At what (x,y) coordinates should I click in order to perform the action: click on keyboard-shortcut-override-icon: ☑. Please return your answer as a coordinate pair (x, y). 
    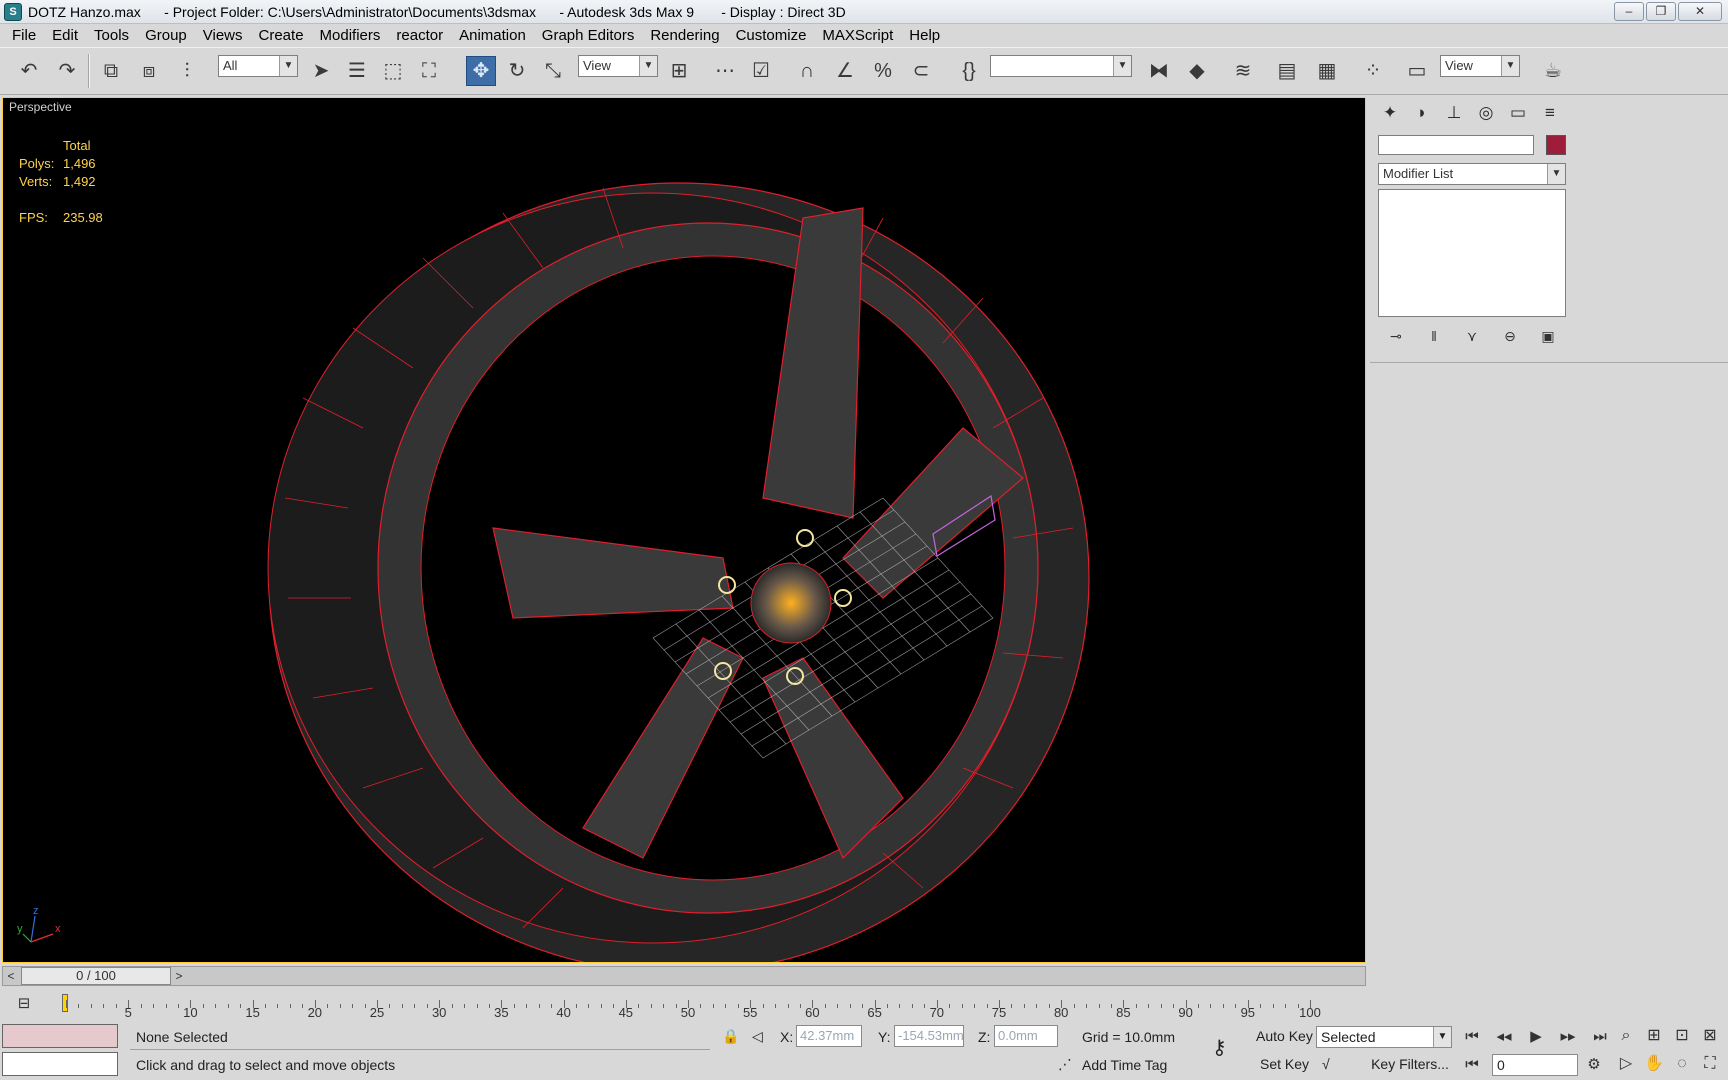
    Looking at the image, I should click on (761, 71).